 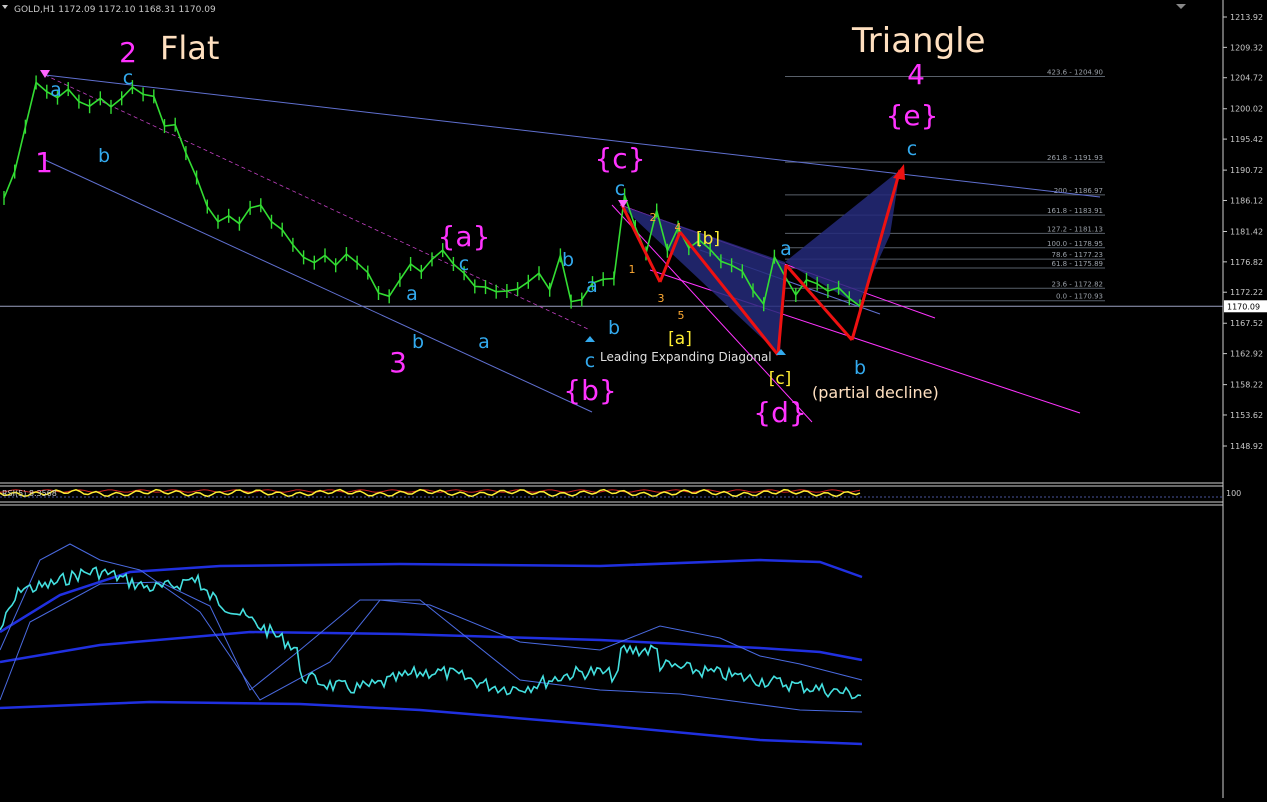 What do you see at coordinates (1246, 139) in the screenshot?
I see `y-tick-label-4: 1195.42` at bounding box center [1246, 139].